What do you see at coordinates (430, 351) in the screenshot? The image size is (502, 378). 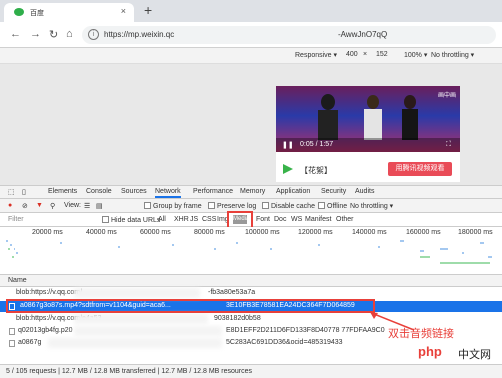 I see `php-logo: php` at bounding box center [430, 351].